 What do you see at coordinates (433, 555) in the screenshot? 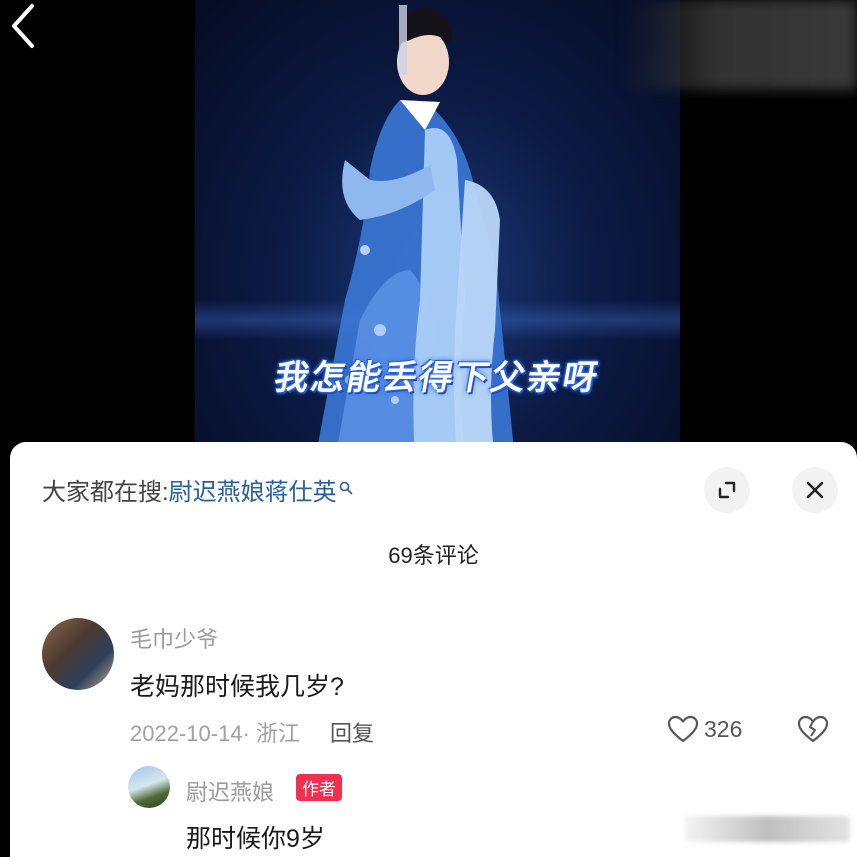
I see `comment-count: 69条评论` at bounding box center [433, 555].